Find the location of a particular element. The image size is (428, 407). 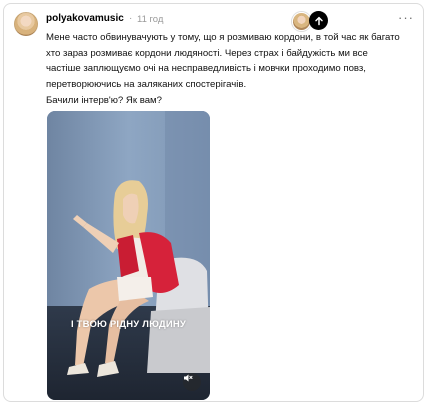

speaker-muted-icon is located at coordinates (188, 378).